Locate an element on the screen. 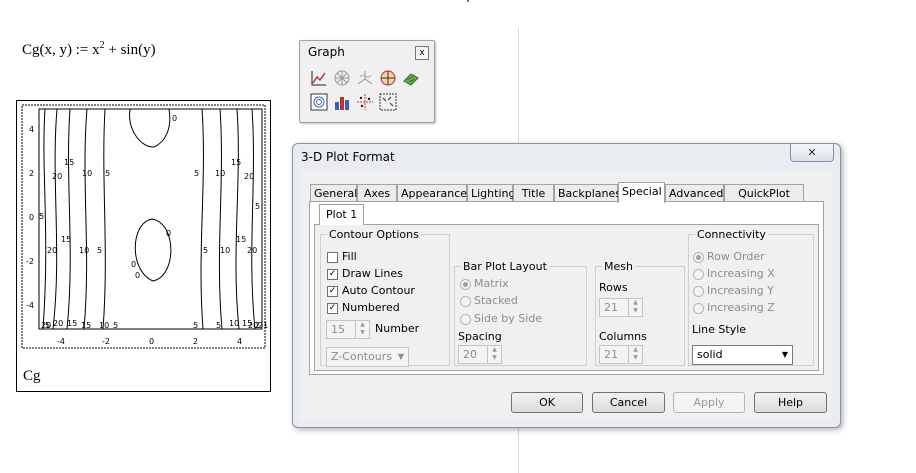 The height and width of the screenshot is (473, 916). increasing-z-label: Increasing Z is located at coordinates (741, 307).